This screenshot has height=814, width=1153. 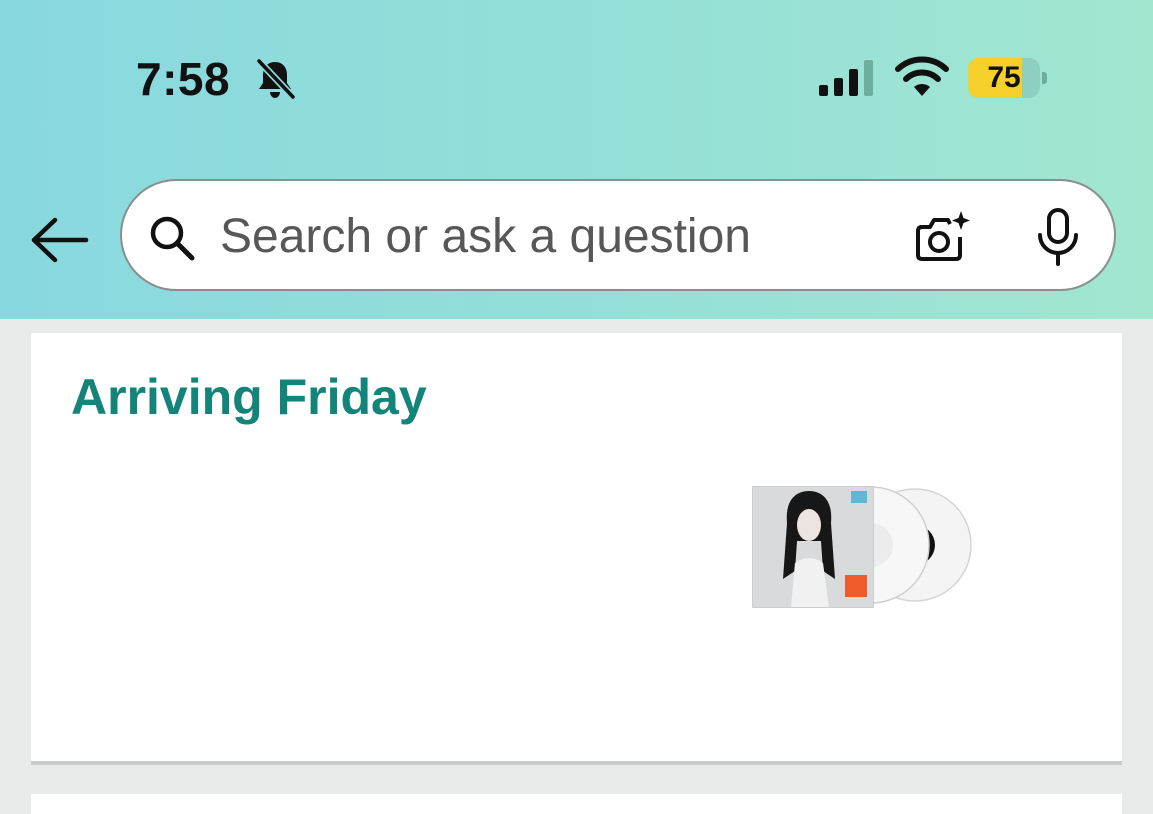 I want to click on wifi-icon, so click(x=922, y=76).